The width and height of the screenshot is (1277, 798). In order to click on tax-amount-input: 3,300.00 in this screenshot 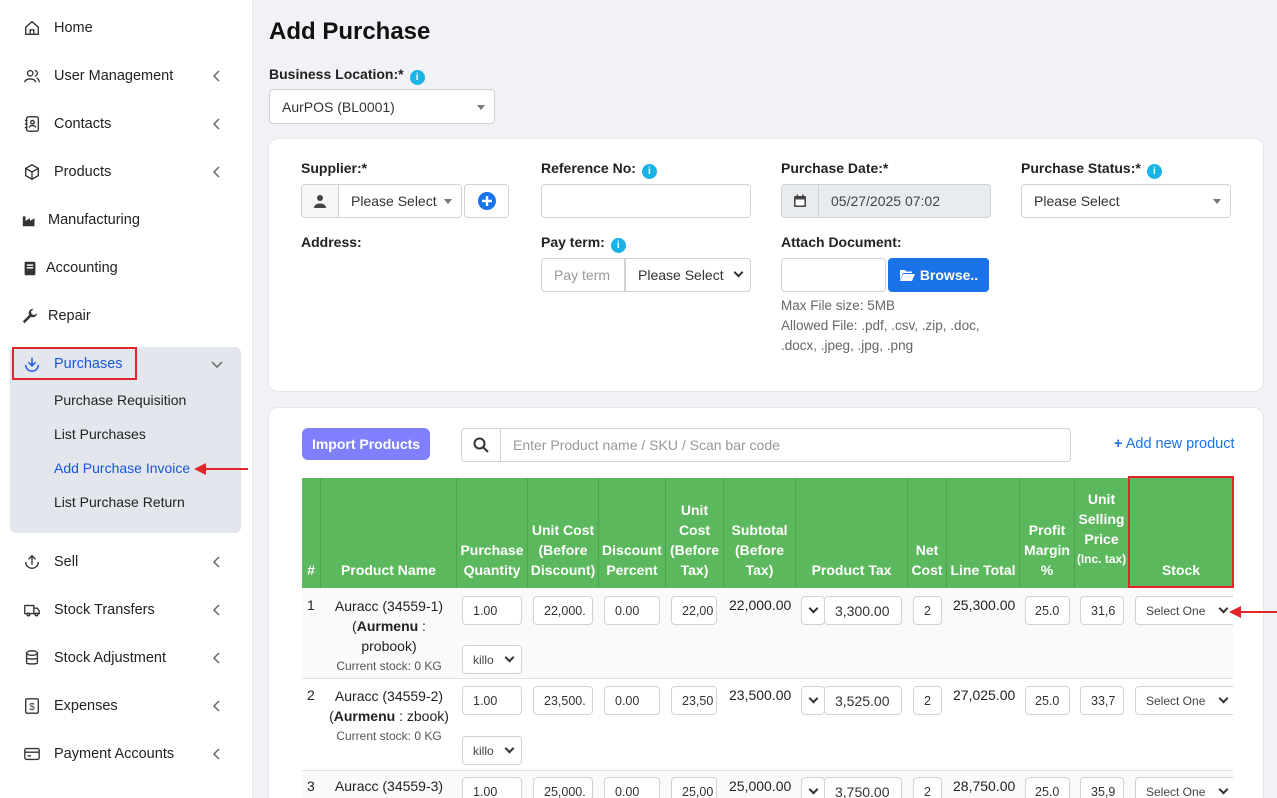, I will do `click(863, 610)`.